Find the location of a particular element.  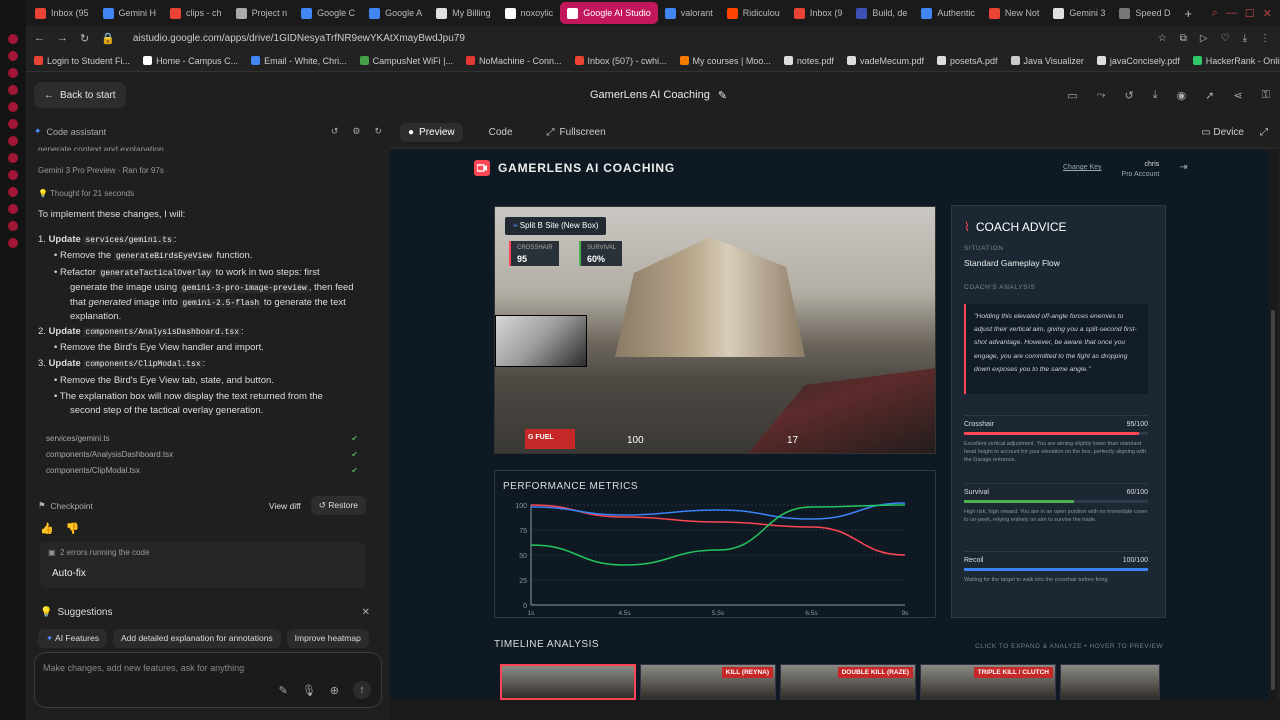

favorite-icon: ♡ is located at coordinates (1225, 38).